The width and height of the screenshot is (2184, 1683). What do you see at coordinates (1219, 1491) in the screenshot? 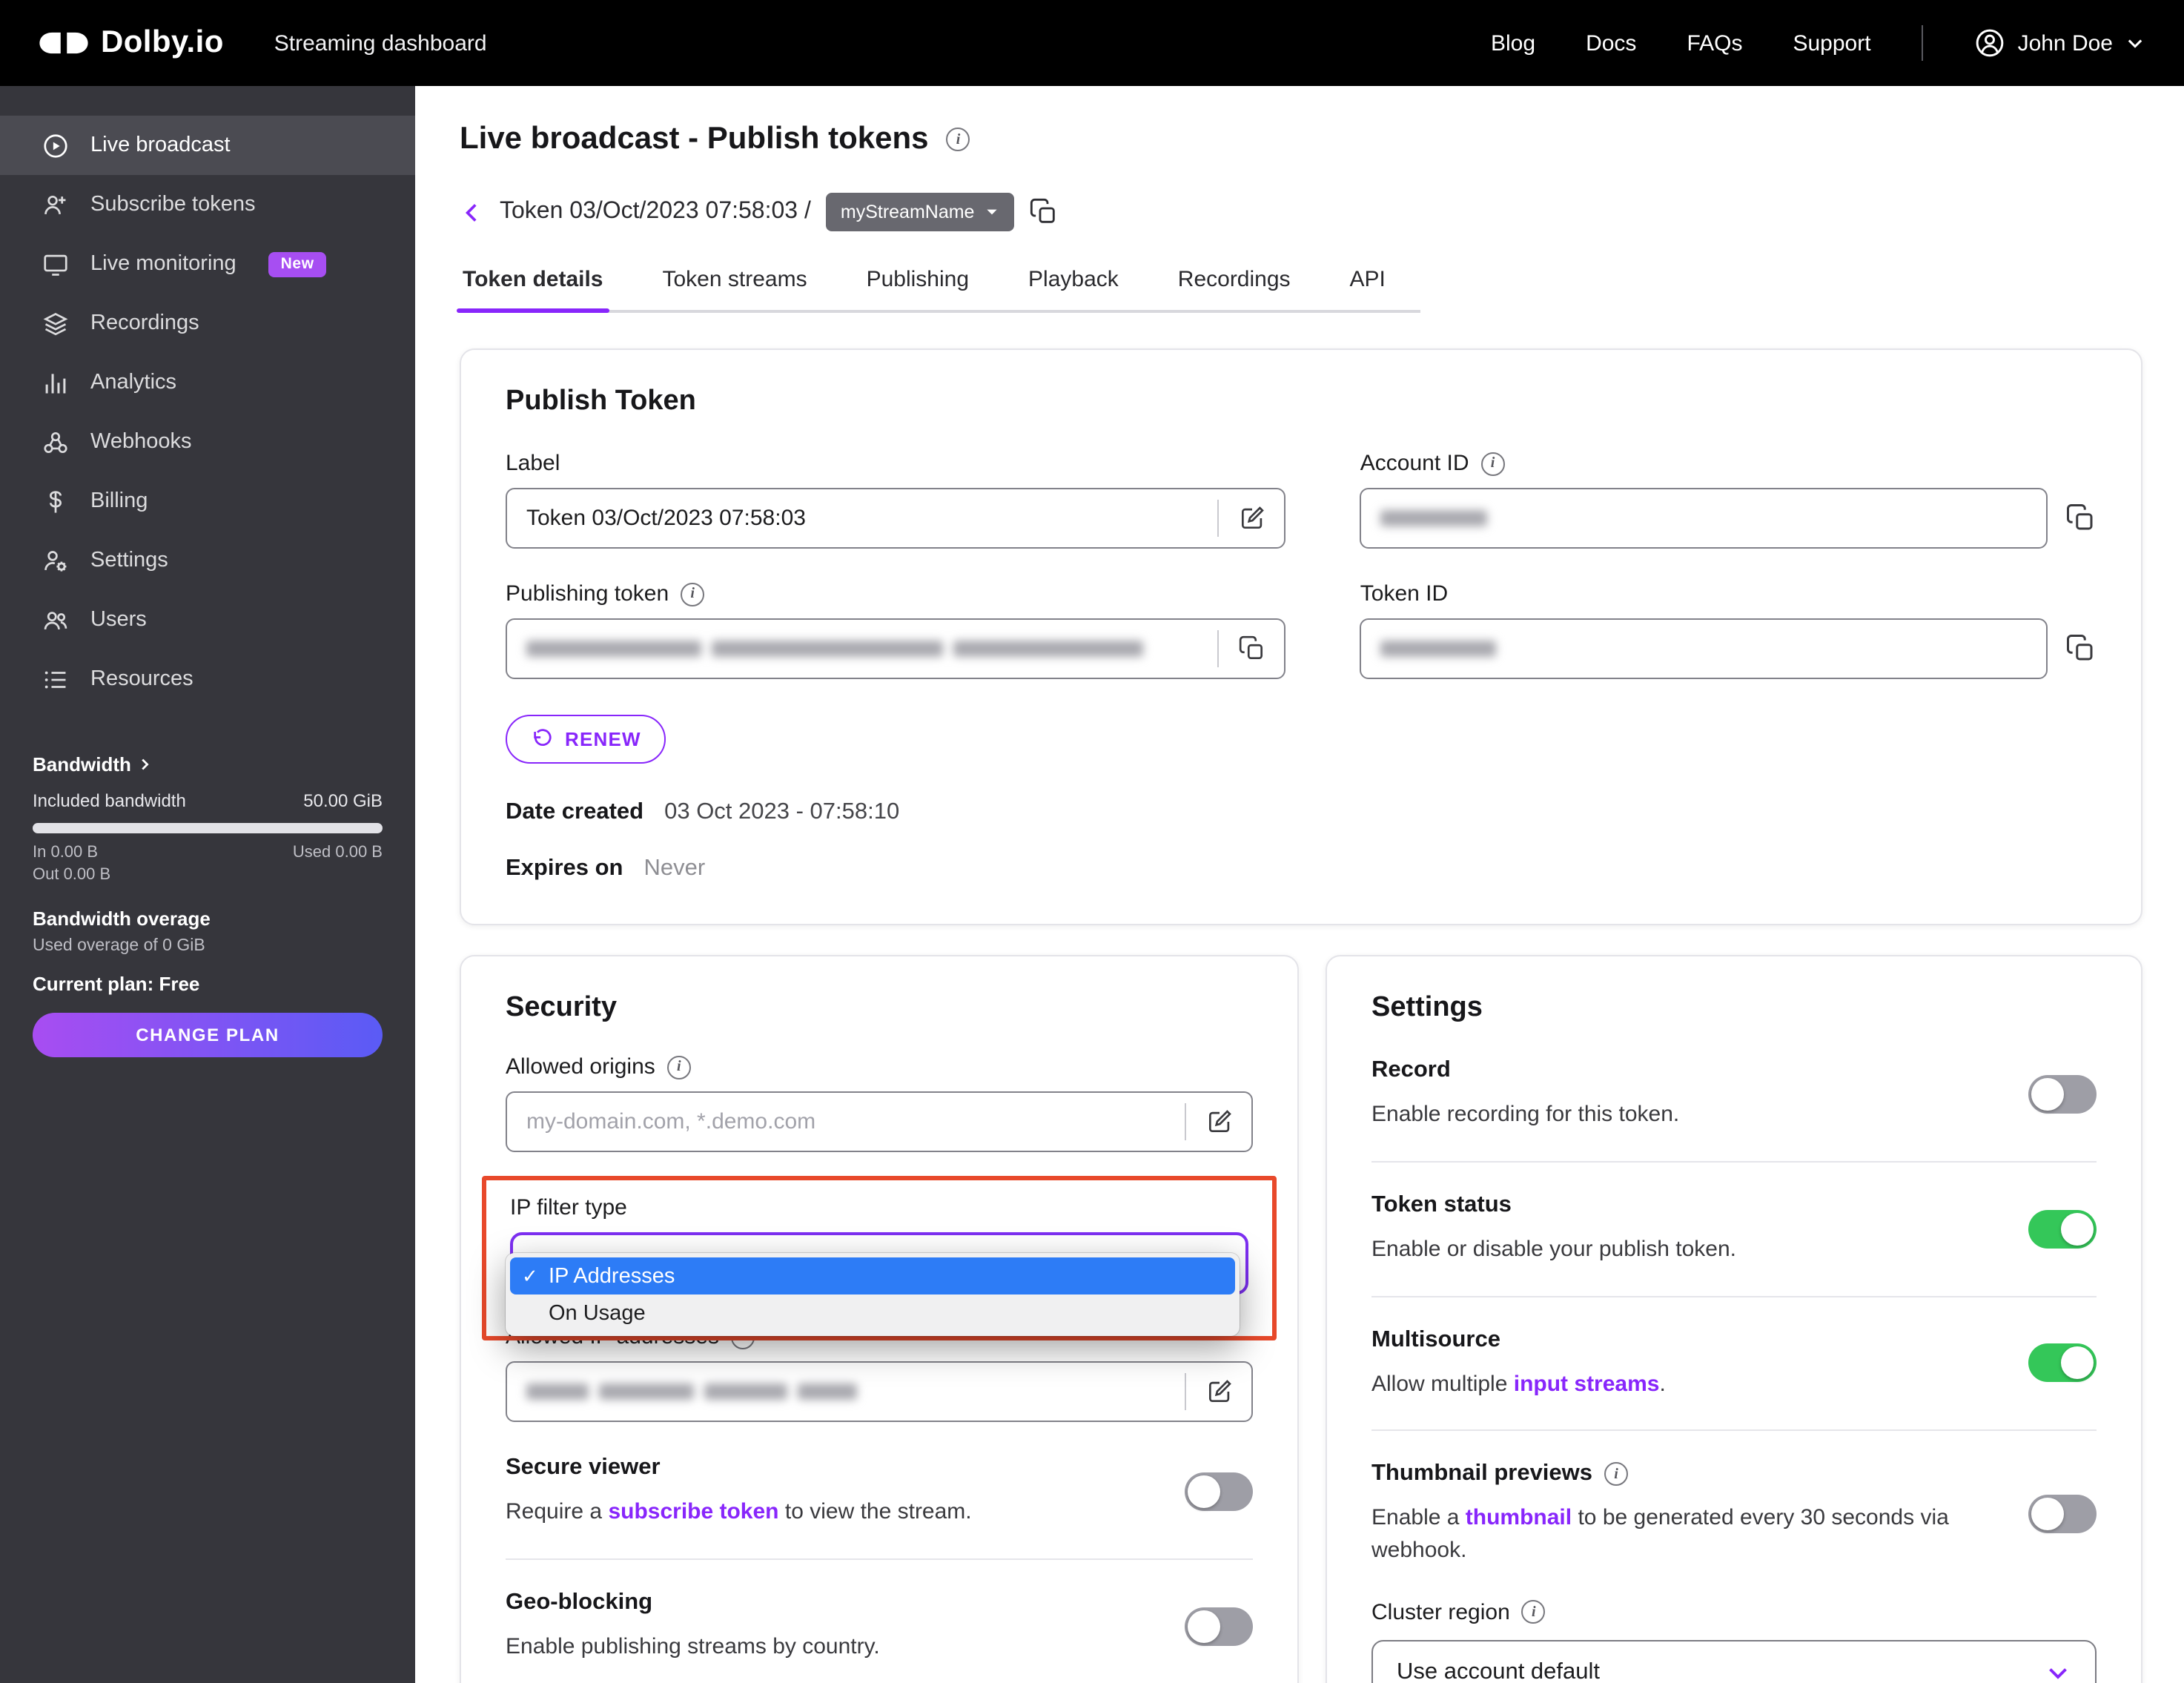
I see `secure-viewer-toggle` at bounding box center [1219, 1491].